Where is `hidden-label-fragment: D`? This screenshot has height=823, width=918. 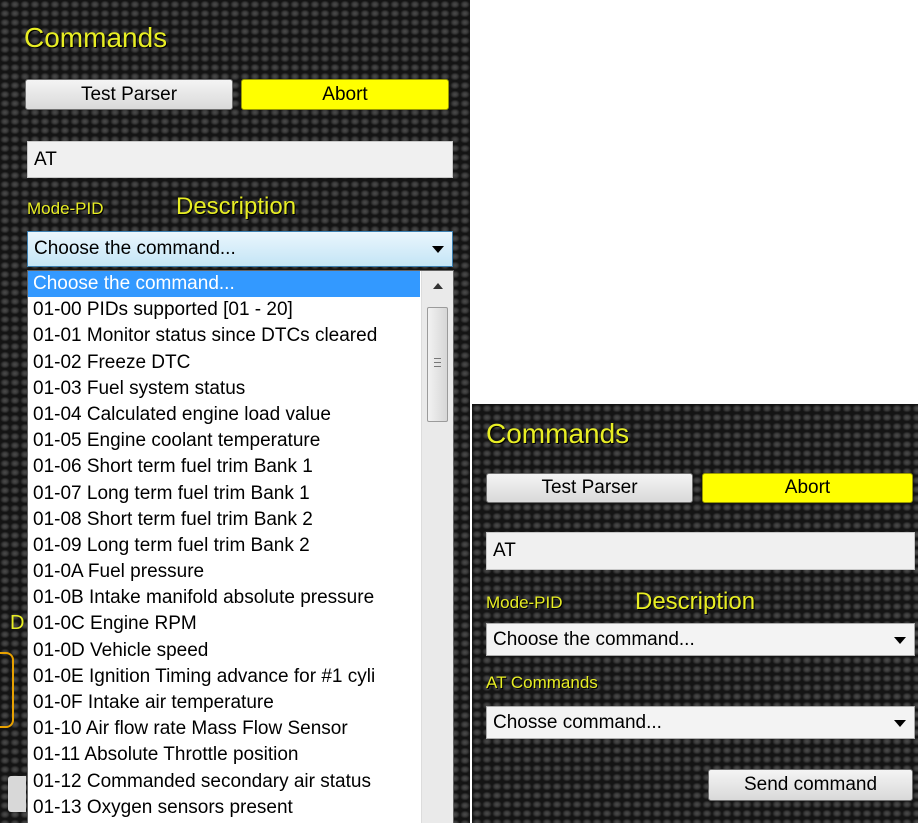 hidden-label-fragment: D is located at coordinates (17, 623).